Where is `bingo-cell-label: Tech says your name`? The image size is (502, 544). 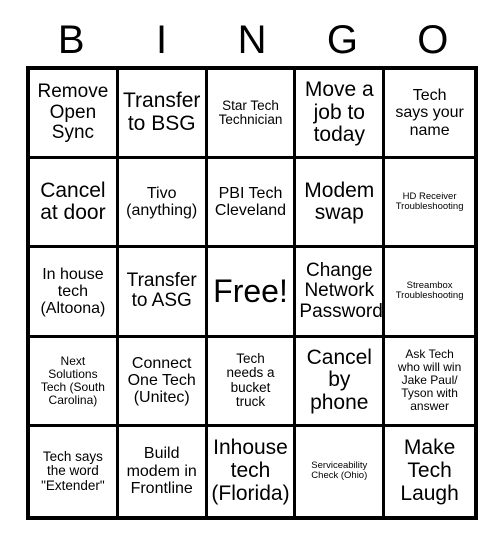 bingo-cell-label: Tech says your name is located at coordinates (429, 113).